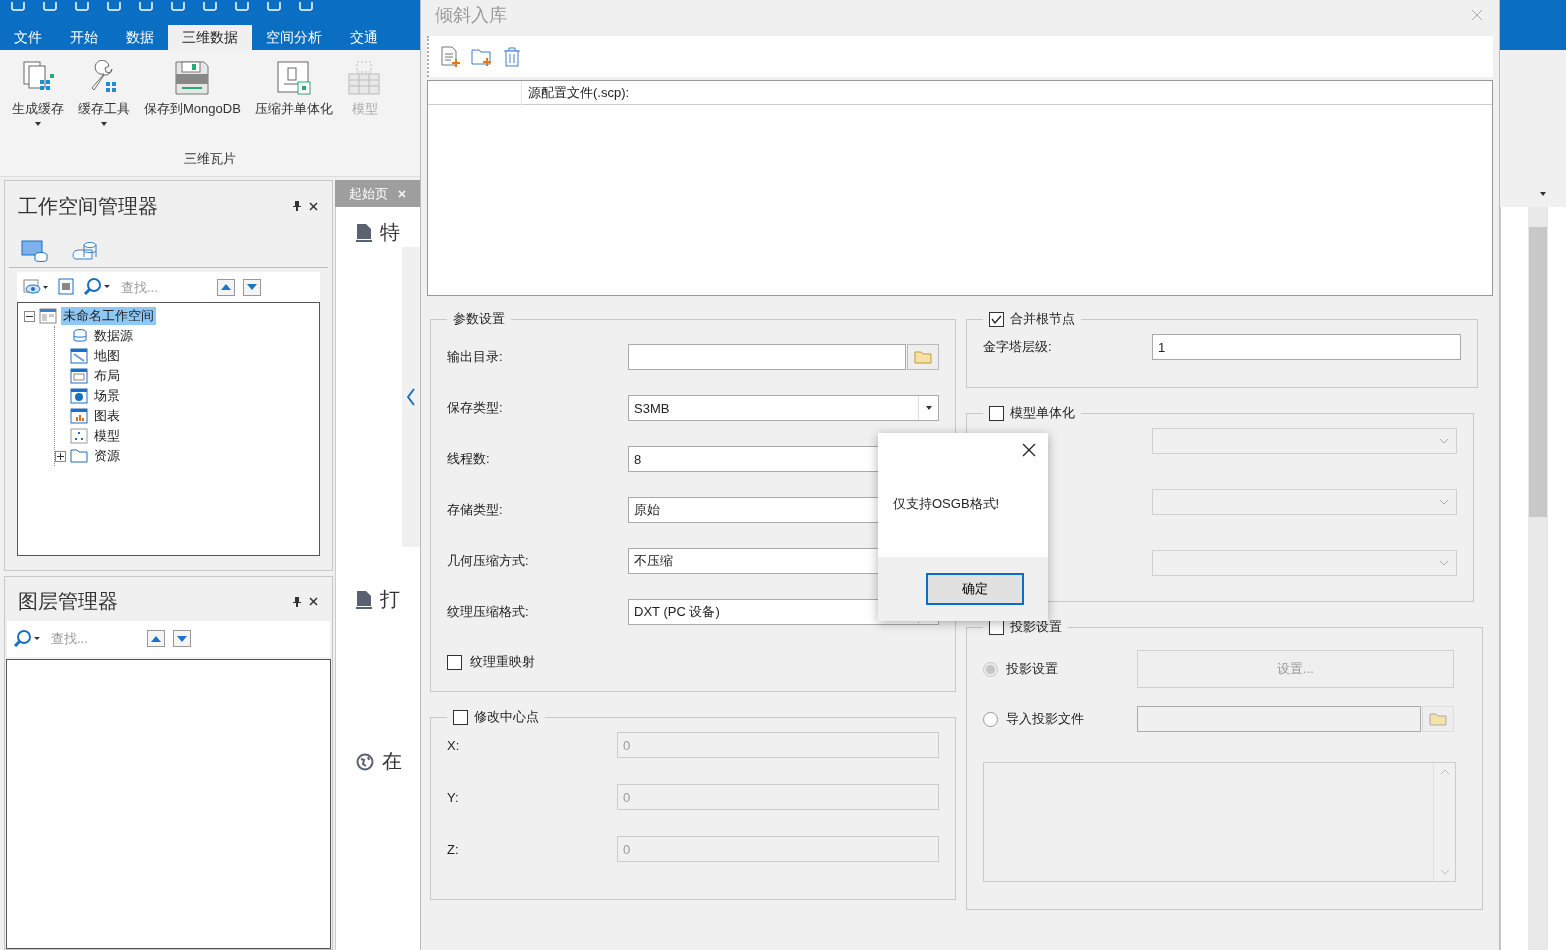 Image resolution: width=1566 pixels, height=950 pixels. Describe the element at coordinates (1036, 627) in the screenshot. I see `checkbox-label: 投影设置` at that location.